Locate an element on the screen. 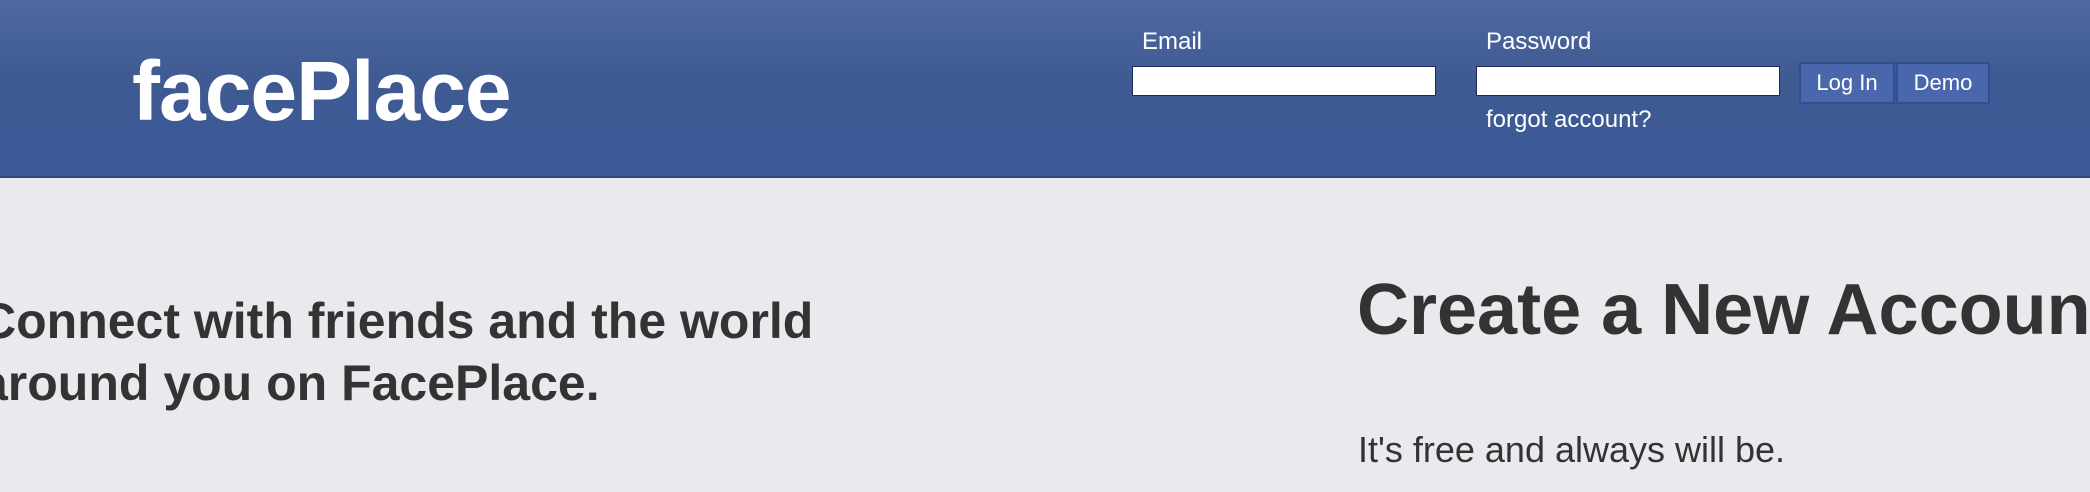 This screenshot has height=492, width=2090. email-field is located at coordinates (1284, 81).